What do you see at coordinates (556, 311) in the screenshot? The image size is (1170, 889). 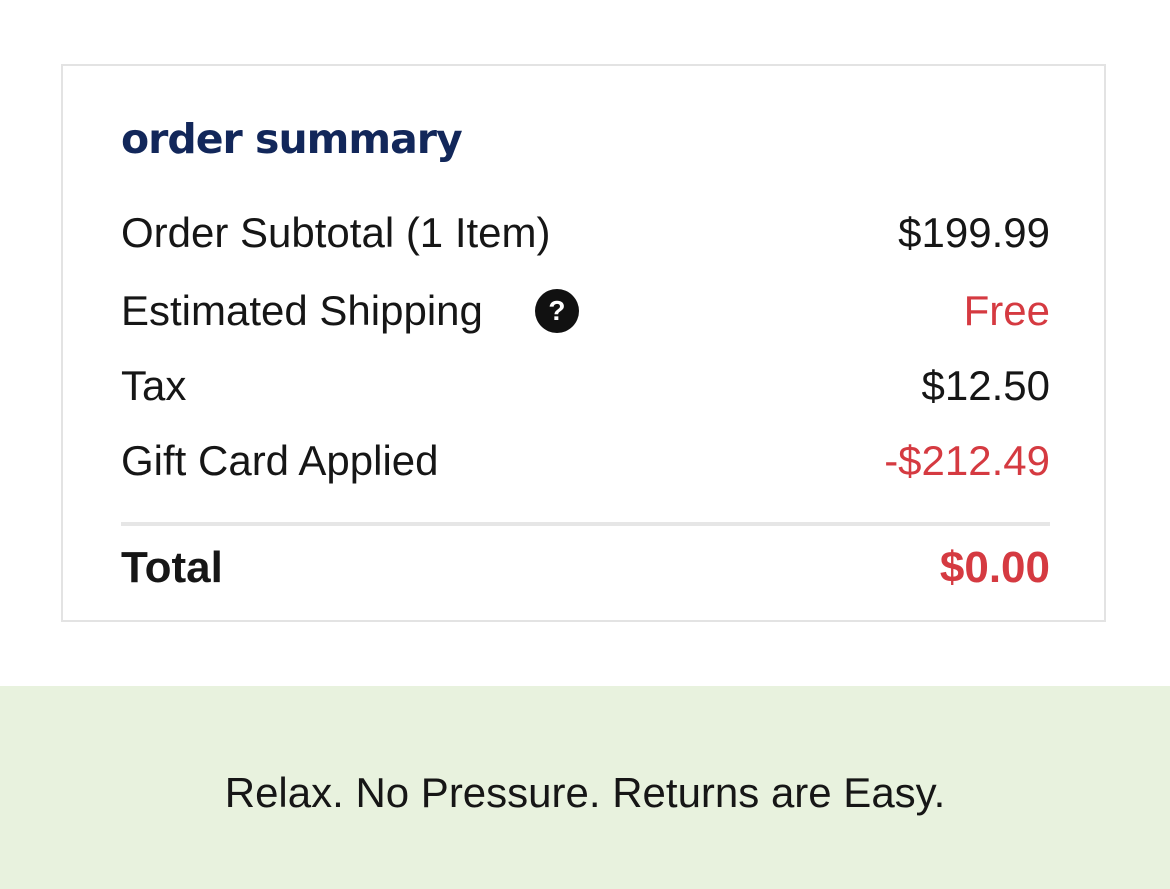 I see `question-circle-icon: ?` at bounding box center [556, 311].